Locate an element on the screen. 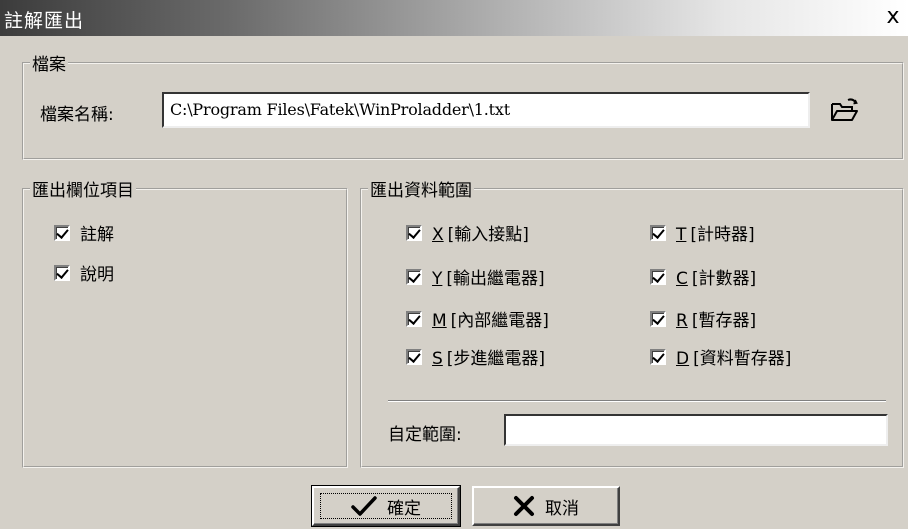 The height and width of the screenshot is (529, 908). checkbox-x-input: X [輸入接點] is located at coordinates (467, 232).